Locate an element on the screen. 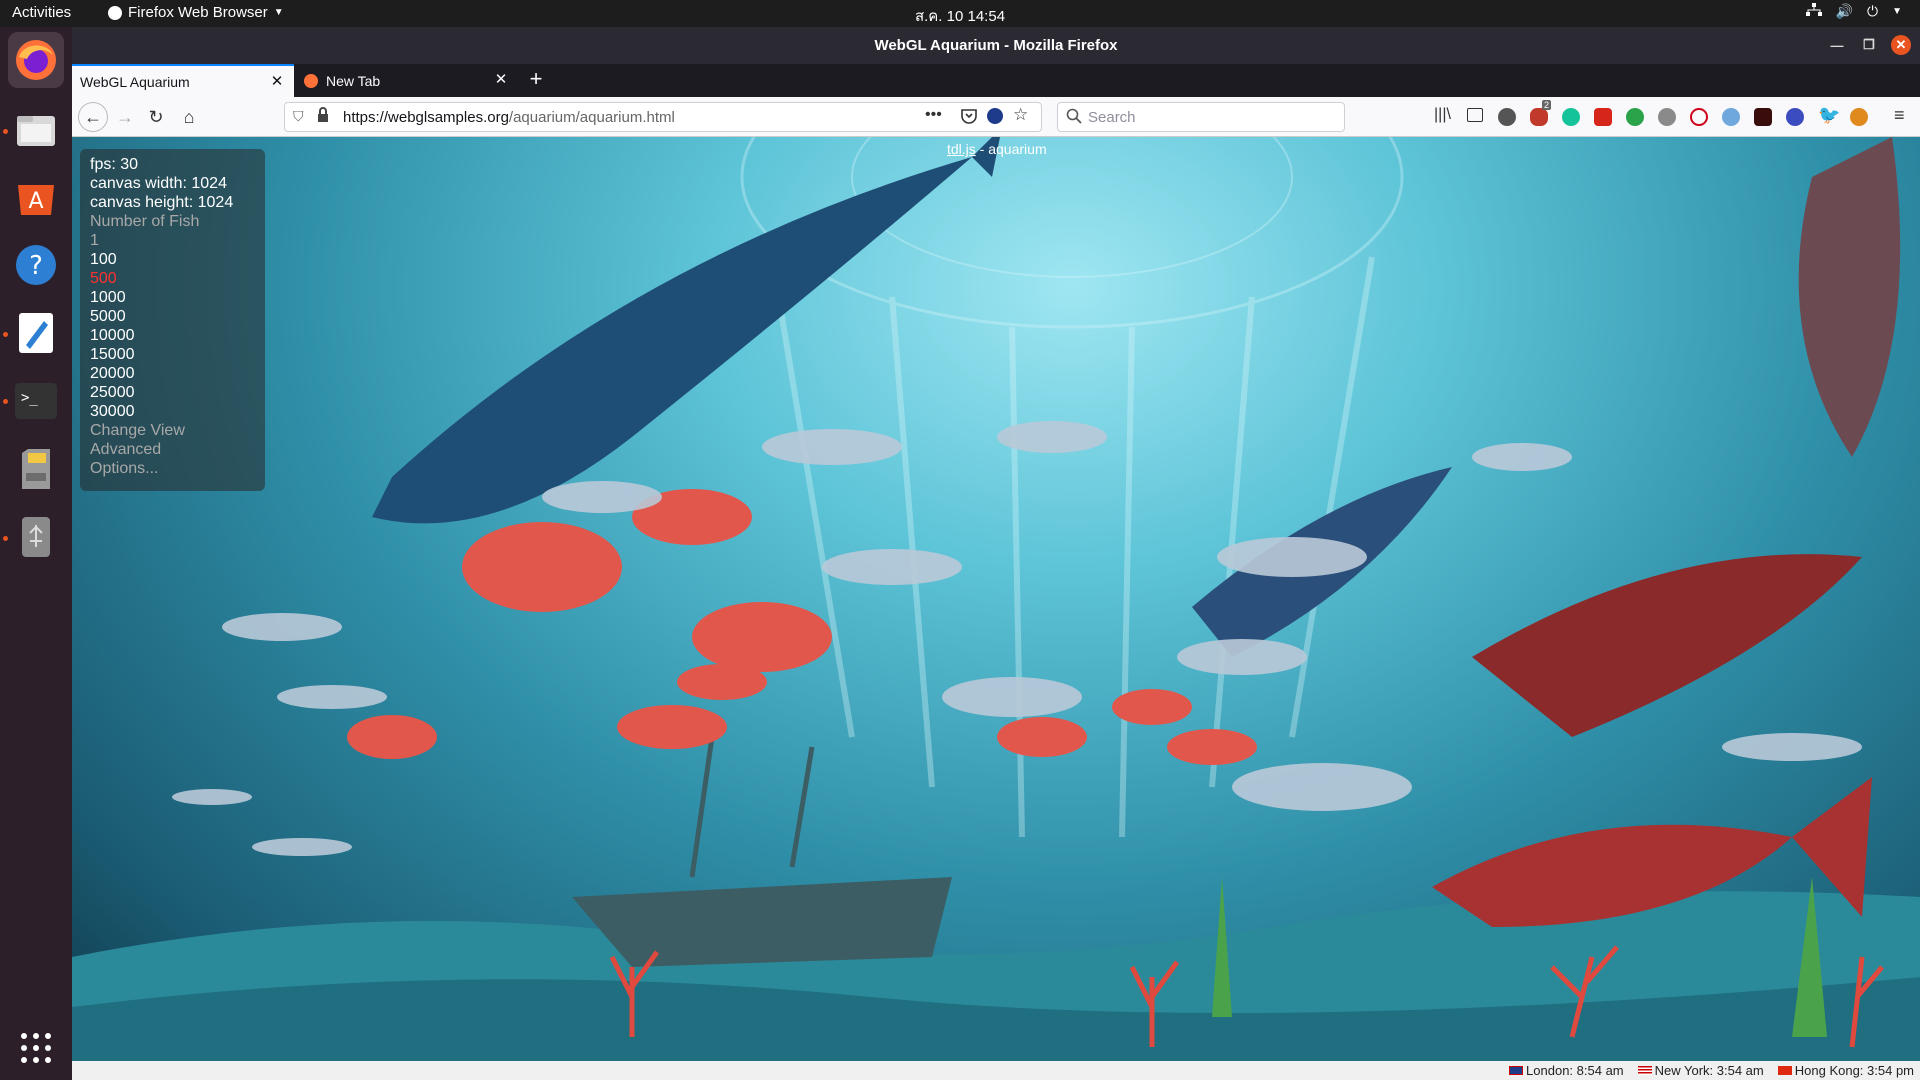 The image size is (1920, 1080). system-tray: 🔊 ⏻ ▼ is located at coordinates (1853, 11).